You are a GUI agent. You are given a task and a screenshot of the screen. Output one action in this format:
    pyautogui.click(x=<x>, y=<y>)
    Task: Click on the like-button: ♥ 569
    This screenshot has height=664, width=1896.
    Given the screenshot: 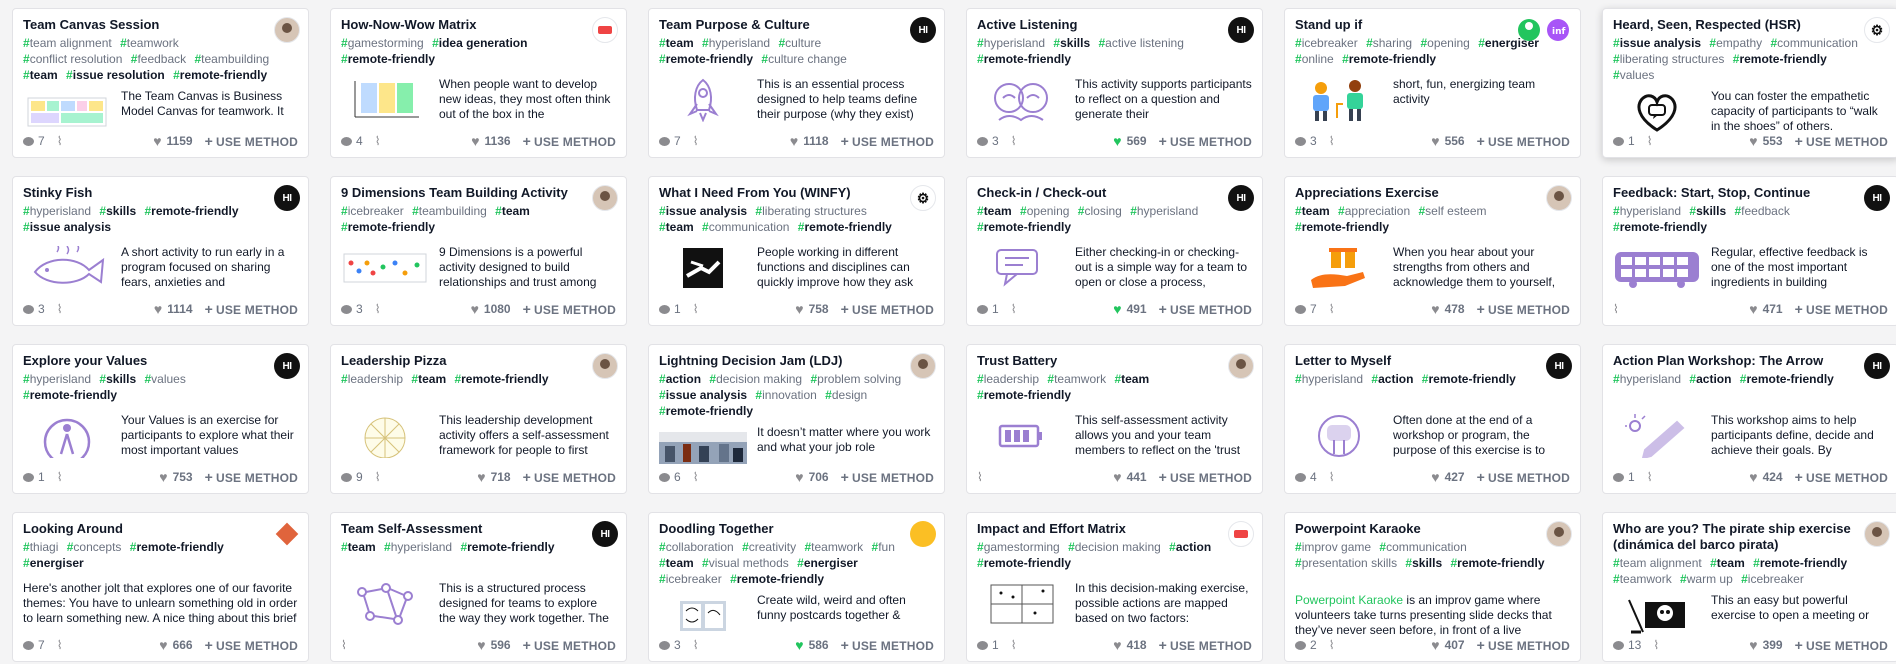 What is the action you would take?
    pyautogui.click(x=1129, y=141)
    